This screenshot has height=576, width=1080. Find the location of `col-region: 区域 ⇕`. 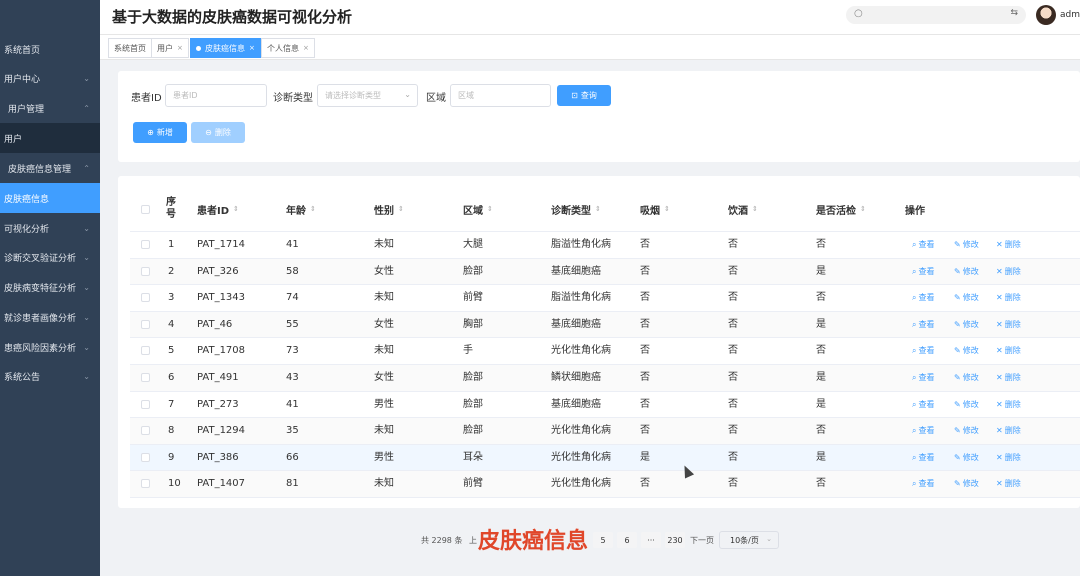

col-region: 区域 ⇕ is located at coordinates (478, 209).